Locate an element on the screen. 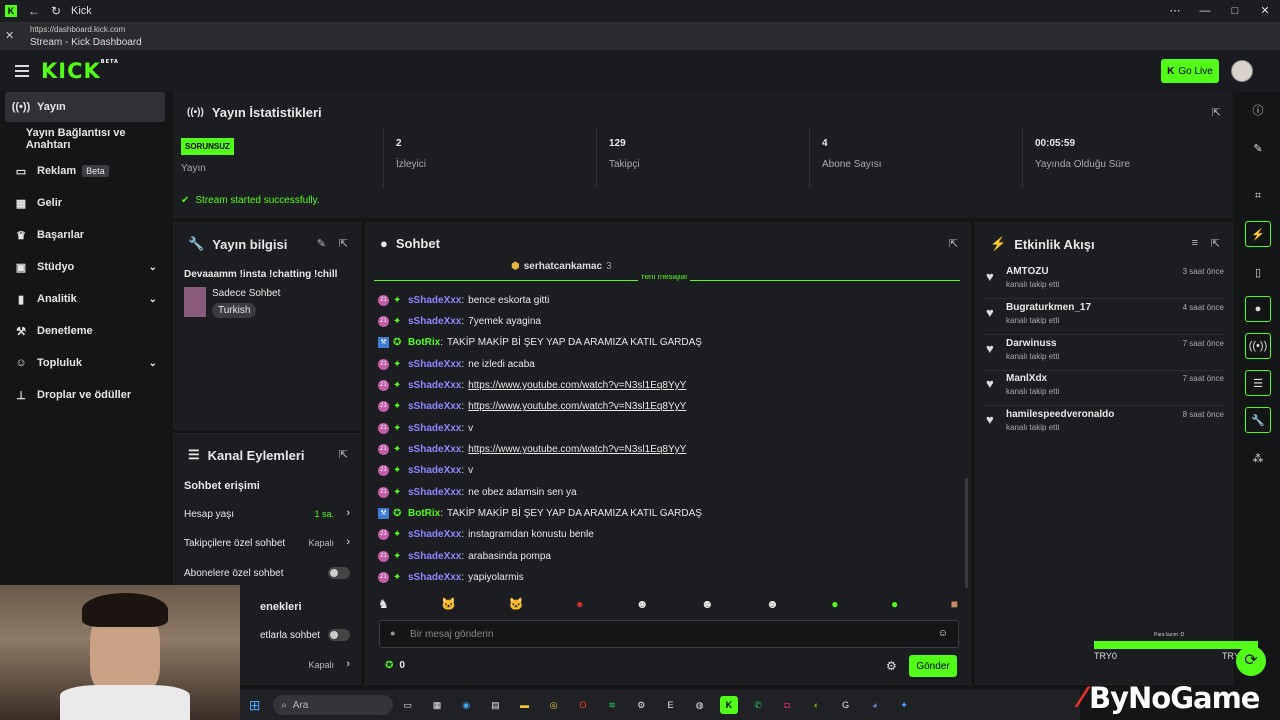  opera-icon: O is located at coordinates (583, 705).